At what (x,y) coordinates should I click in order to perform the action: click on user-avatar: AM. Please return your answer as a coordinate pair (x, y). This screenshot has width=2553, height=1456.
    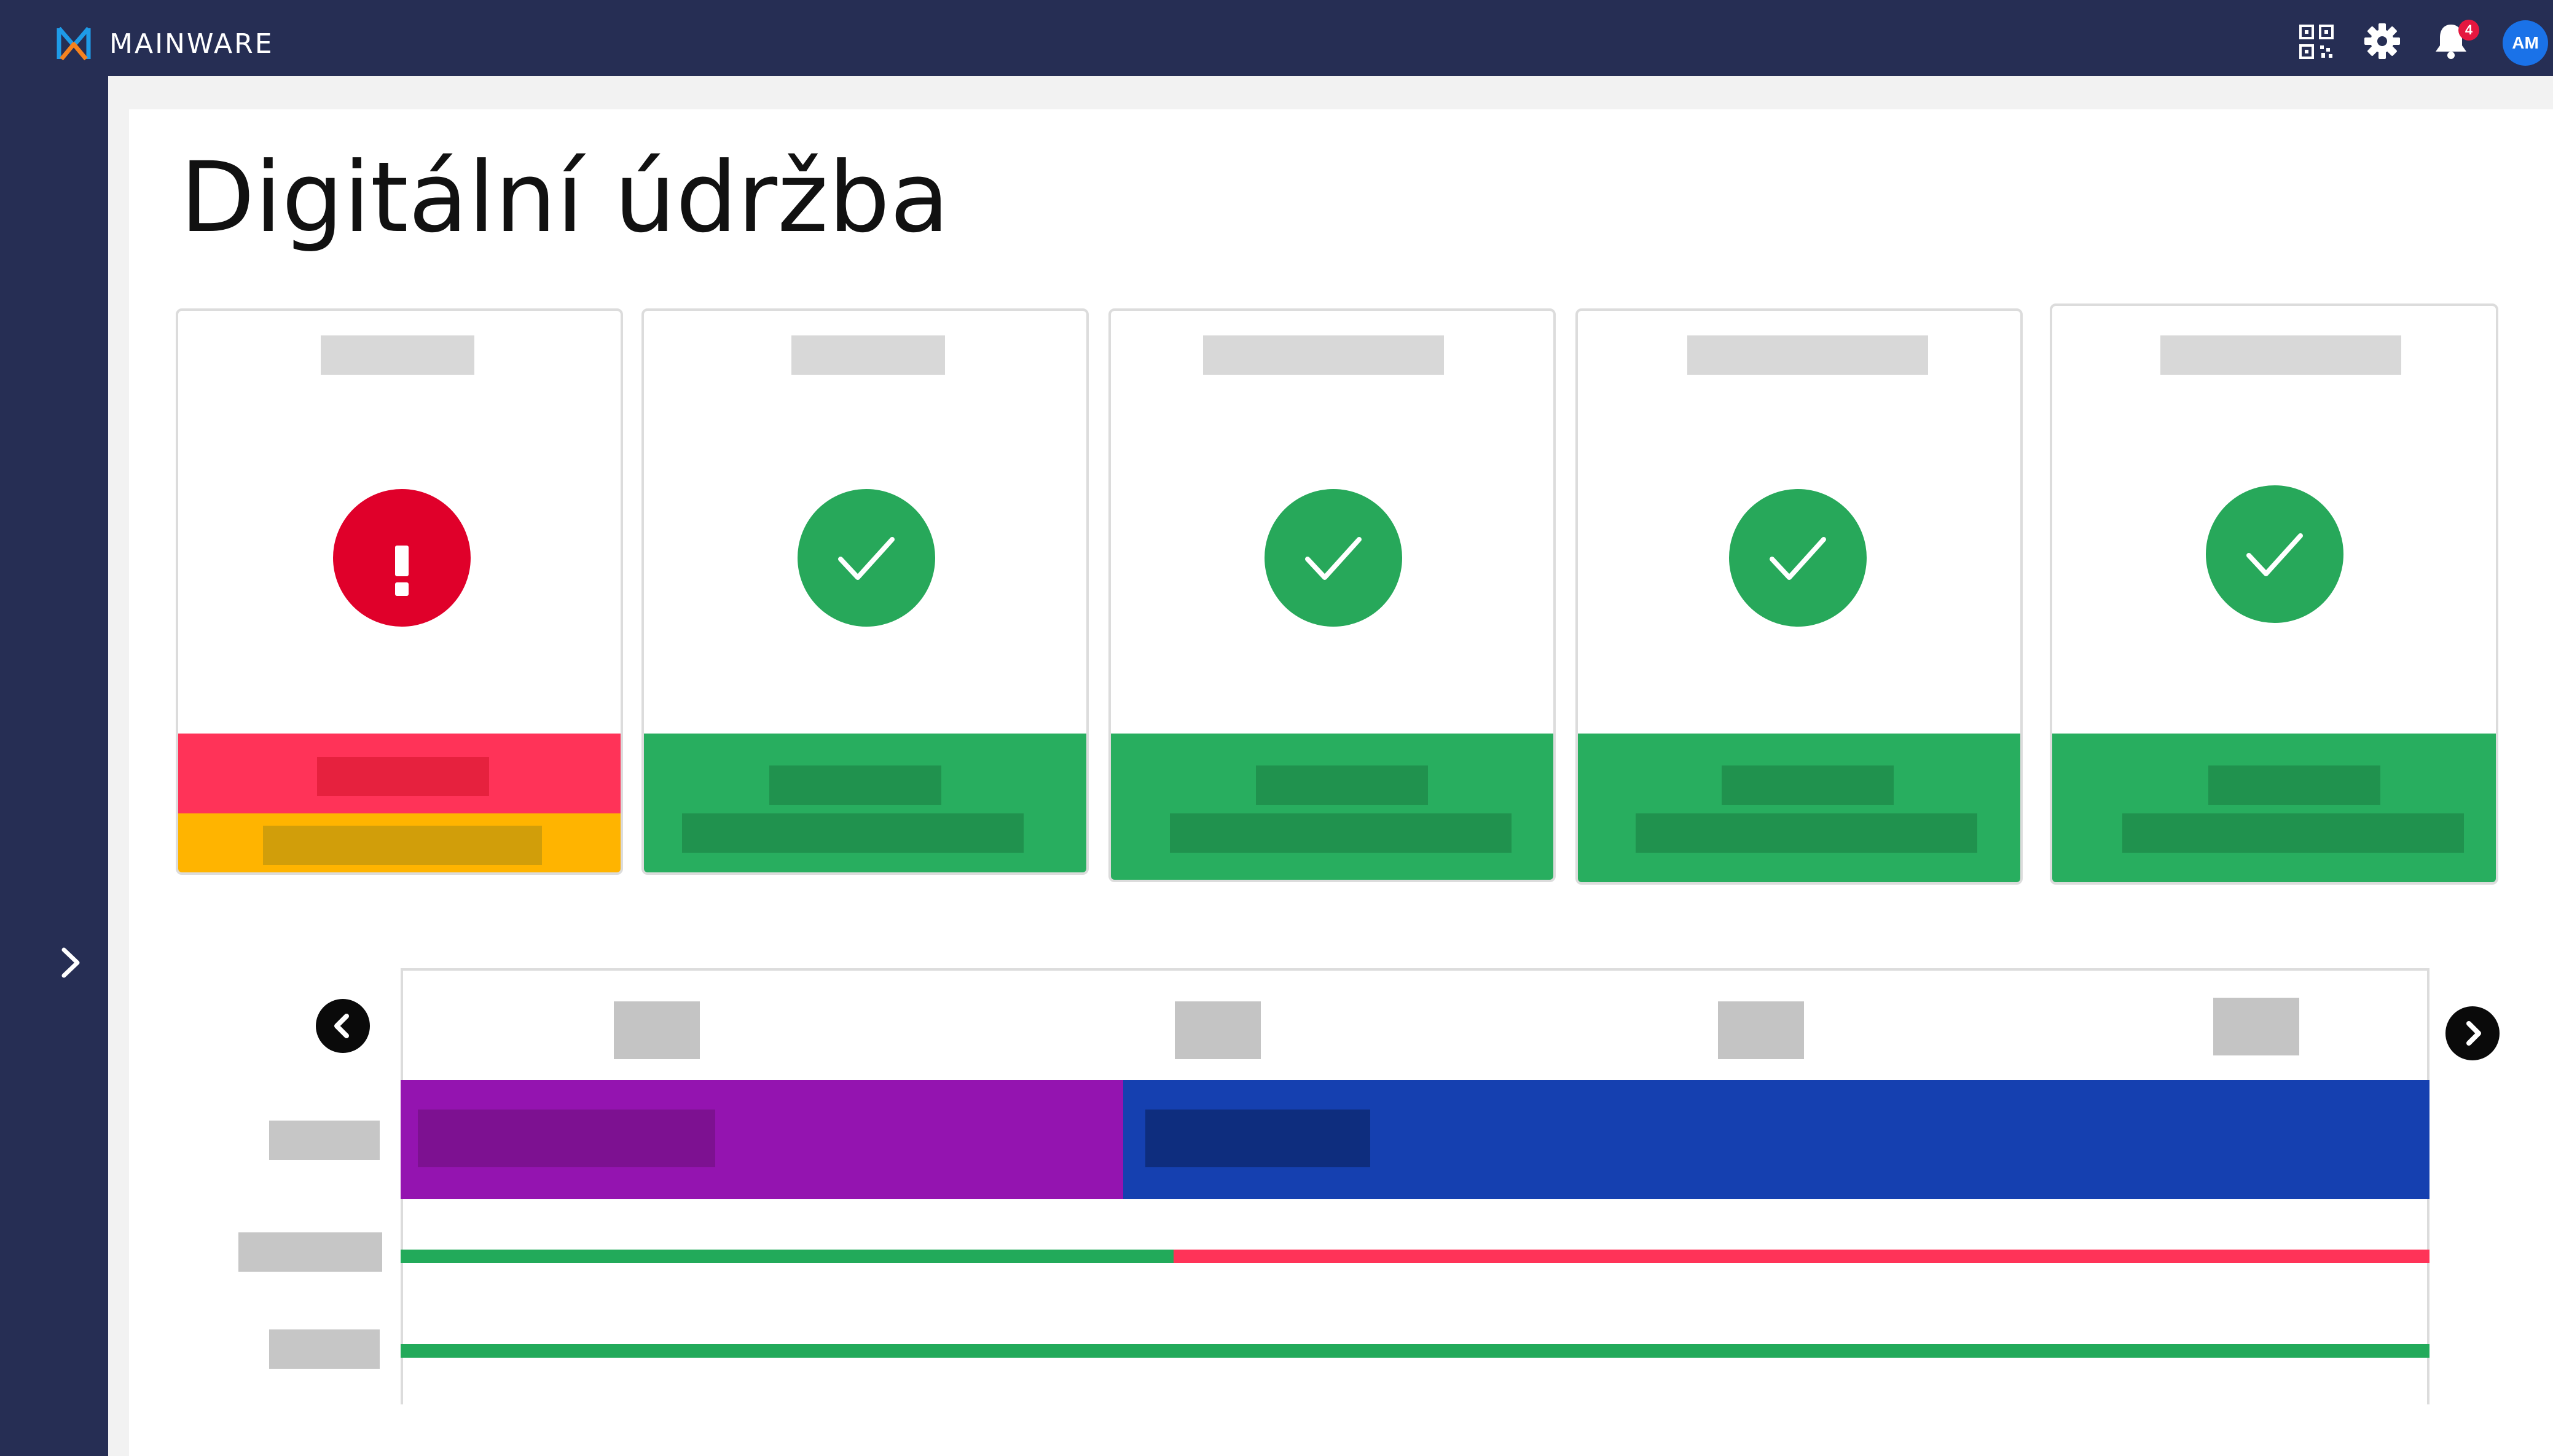
    Looking at the image, I should click on (2525, 43).